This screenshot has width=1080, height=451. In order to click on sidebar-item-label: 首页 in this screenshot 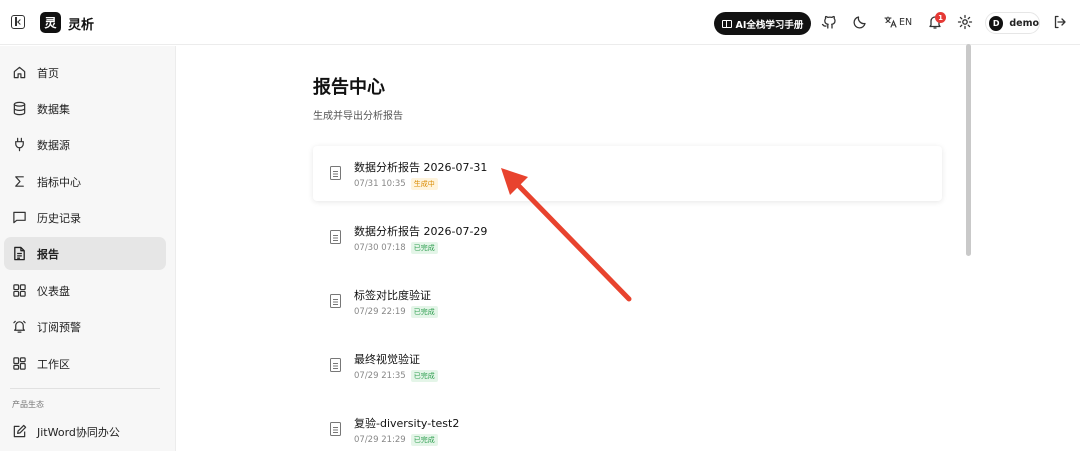, I will do `click(48, 73)`.